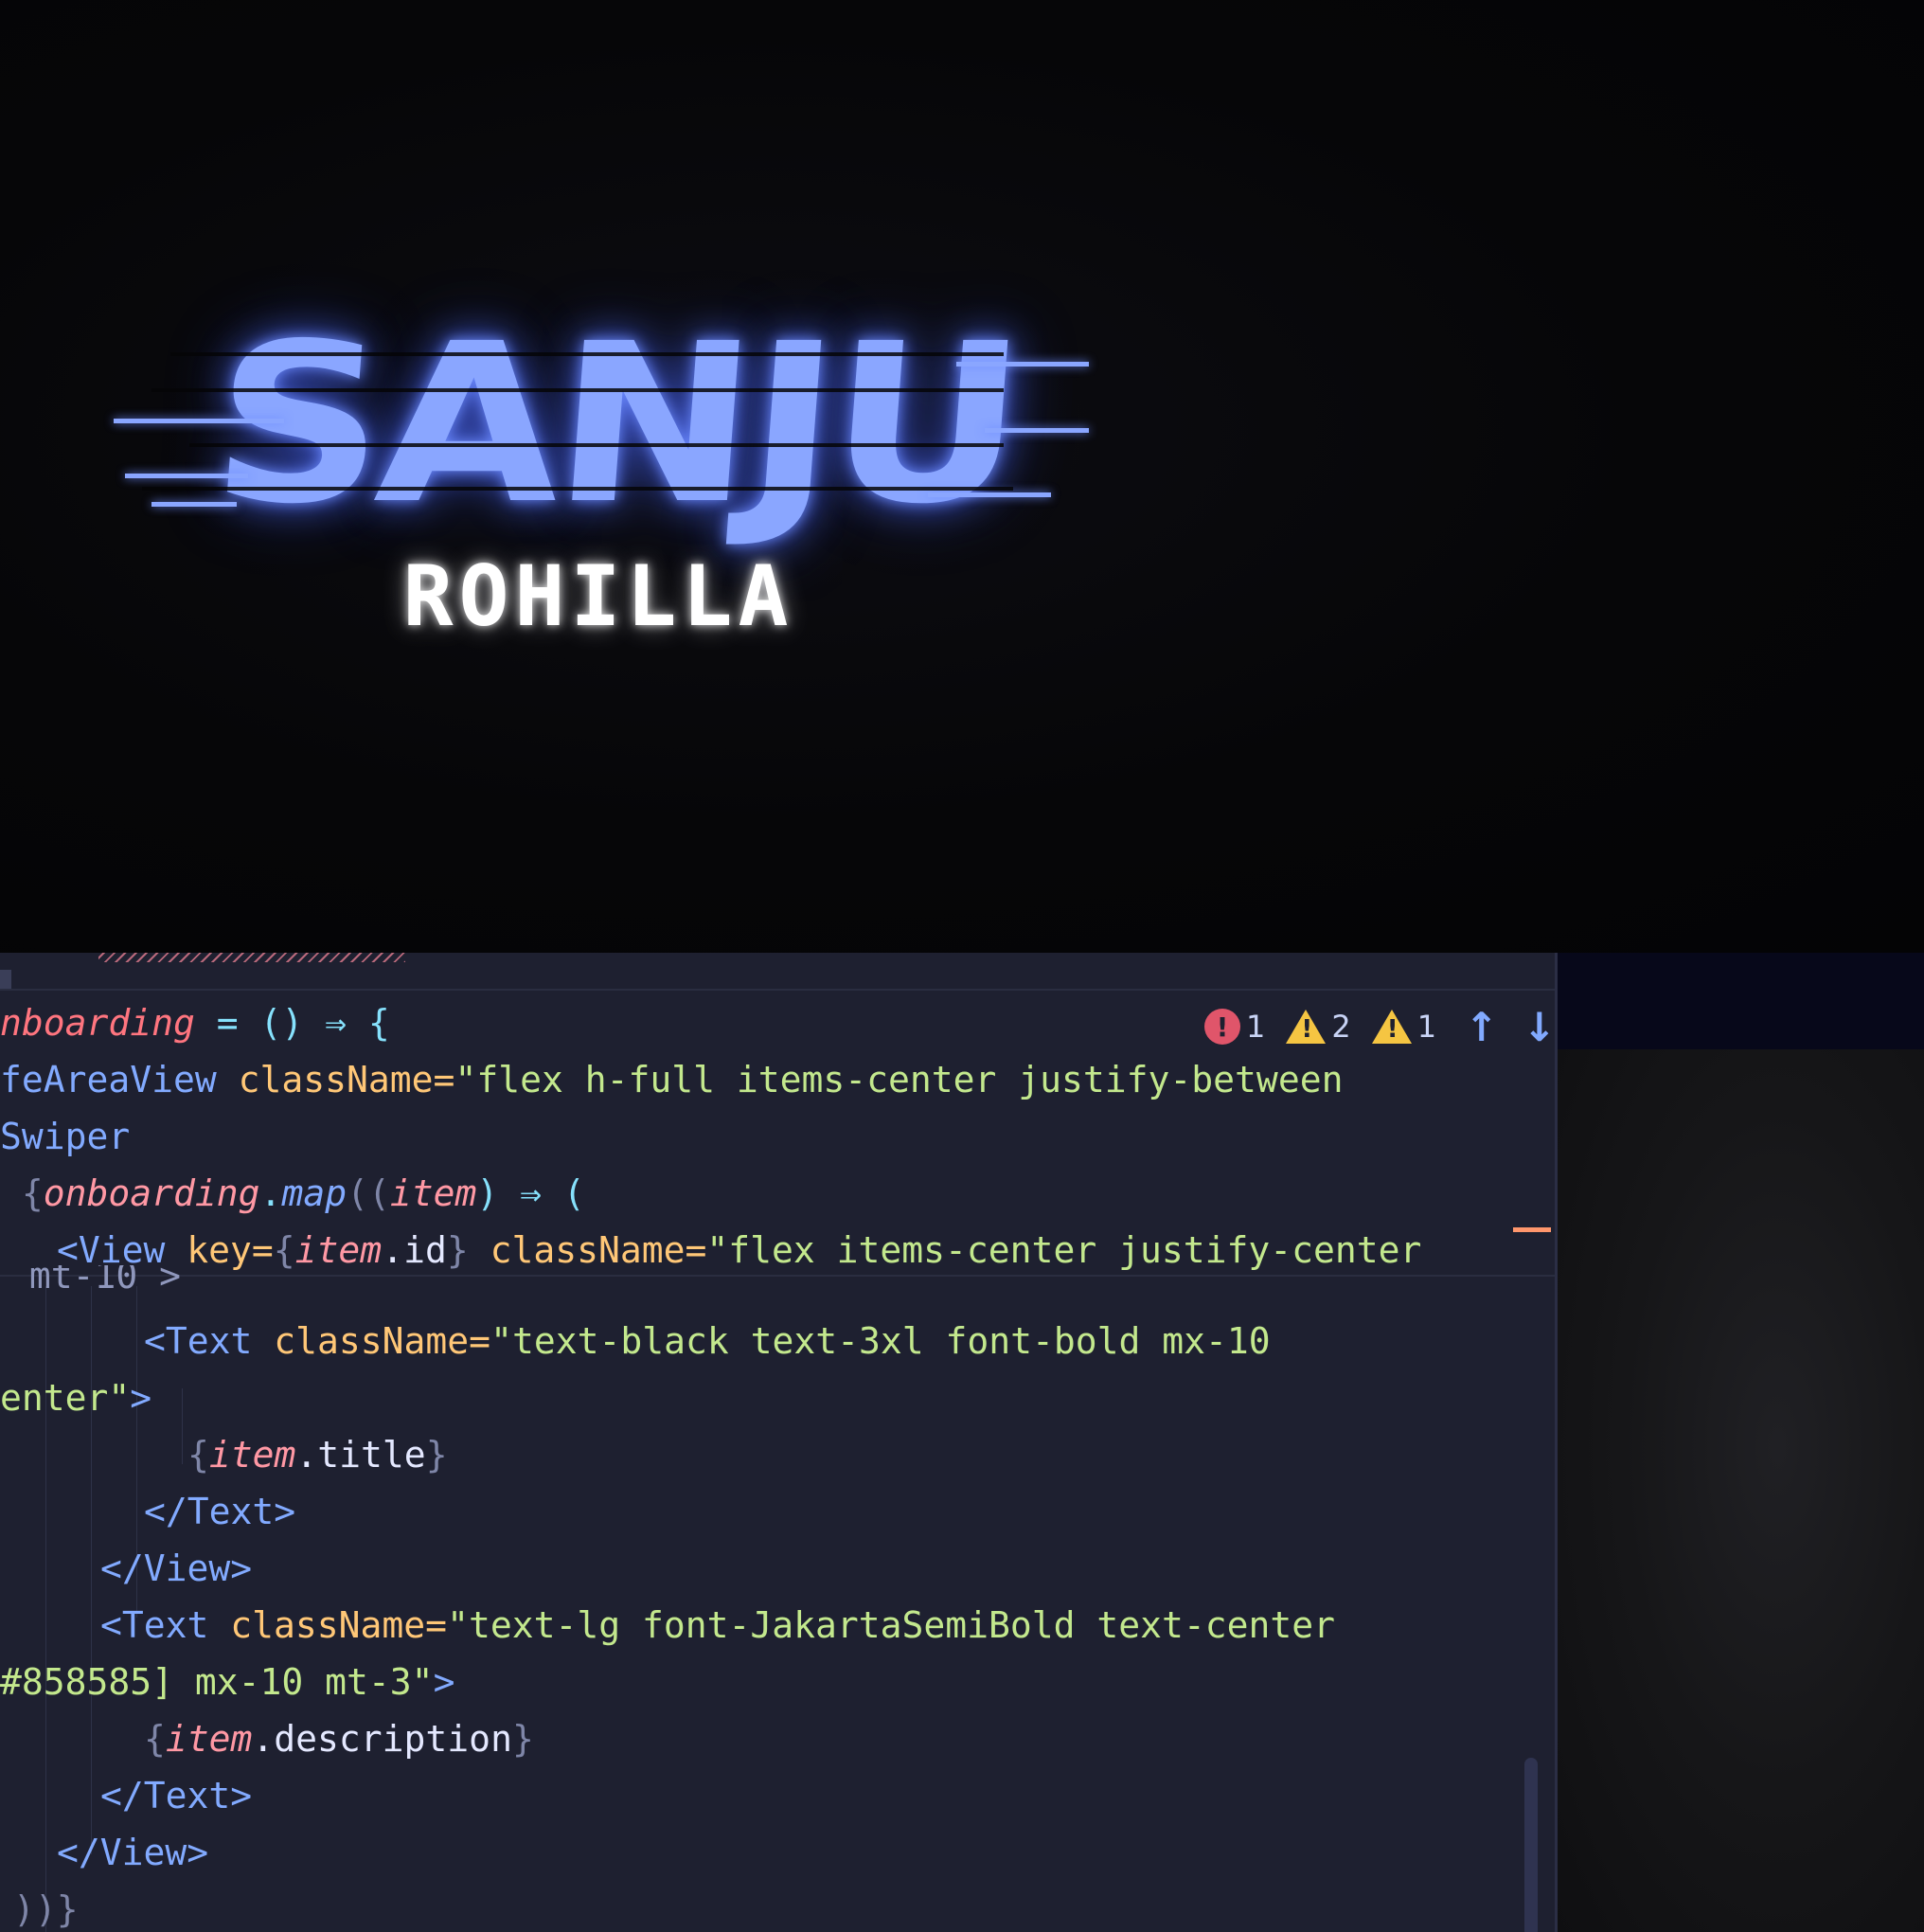 Image resolution: width=1924 pixels, height=1932 pixels. I want to click on code-line: nboarding = () ⇒ {, so click(195, 1022).